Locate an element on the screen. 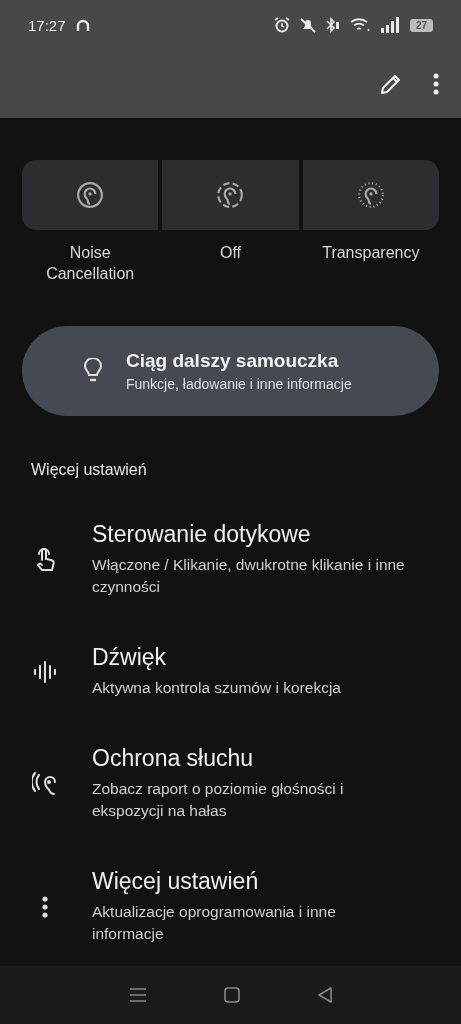  edit-icon is located at coordinates (391, 84).